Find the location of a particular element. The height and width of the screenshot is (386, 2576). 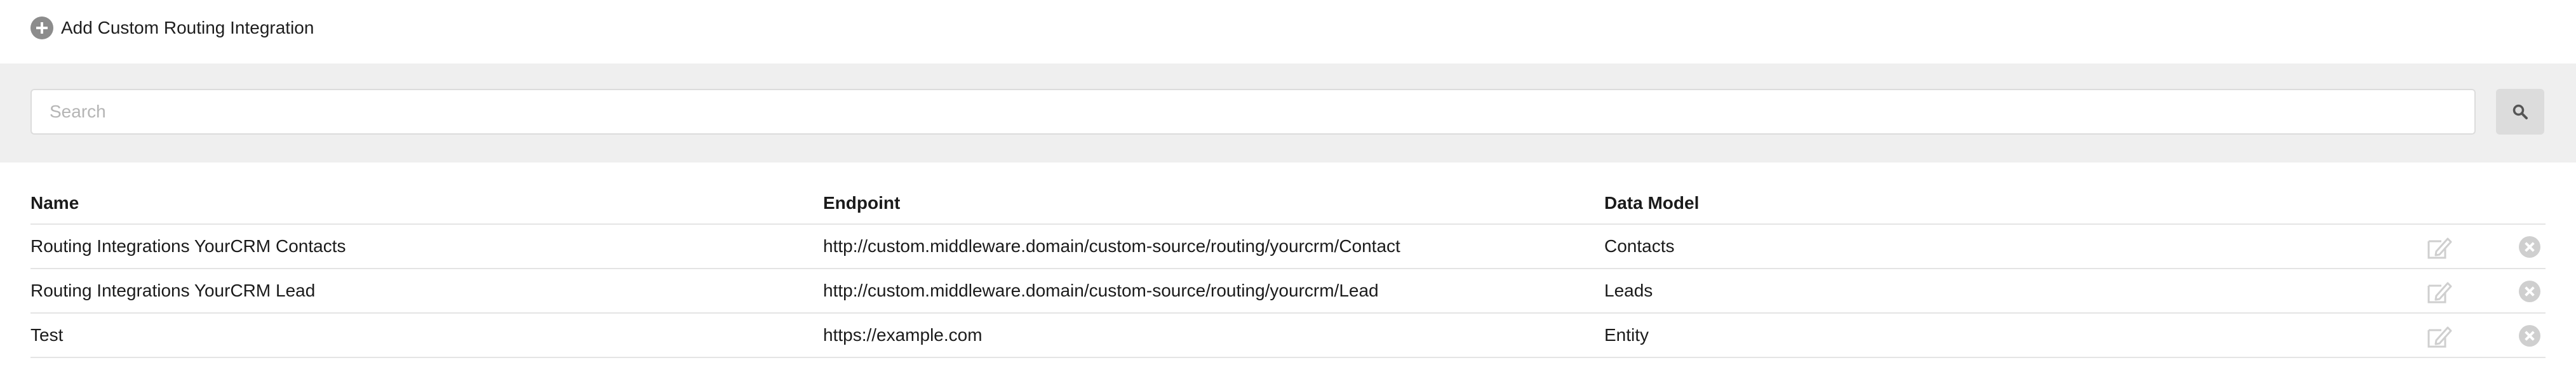

add-integration-label: Add Custom Routing Integration is located at coordinates (187, 27).